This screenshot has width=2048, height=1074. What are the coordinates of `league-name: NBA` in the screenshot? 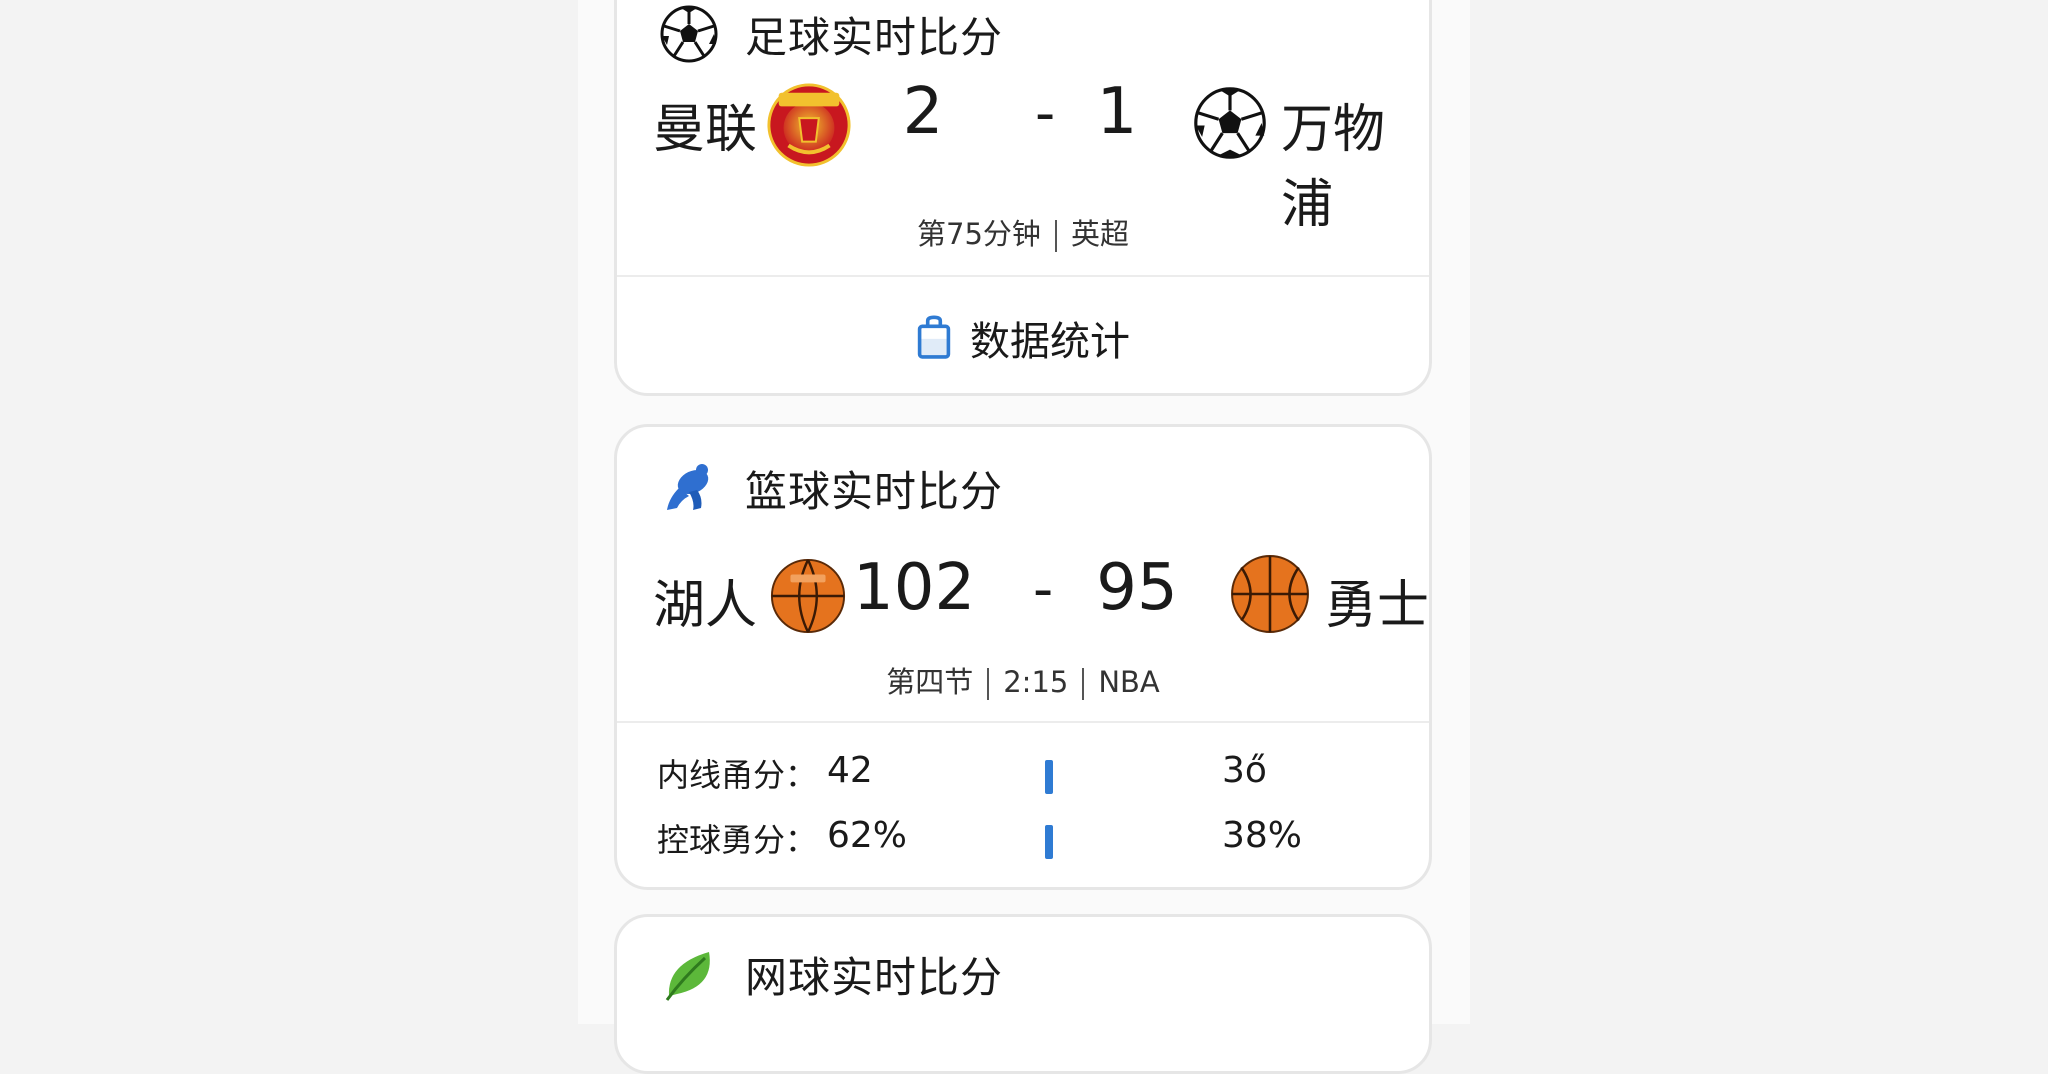 It's located at (1129, 682).